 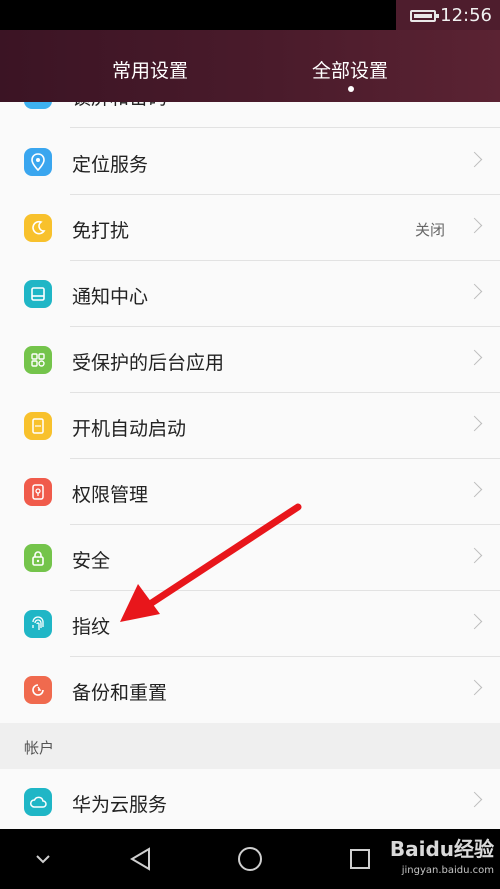 What do you see at coordinates (120, 805) in the screenshot?
I see `list-item-label: 华为云服务` at bounding box center [120, 805].